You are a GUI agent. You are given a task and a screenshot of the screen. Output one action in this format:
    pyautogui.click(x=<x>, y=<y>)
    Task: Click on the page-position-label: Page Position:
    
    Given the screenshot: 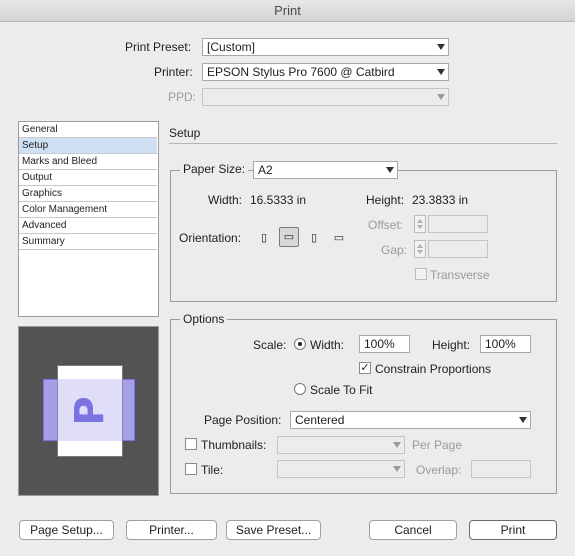 What is the action you would take?
    pyautogui.click(x=243, y=420)
    